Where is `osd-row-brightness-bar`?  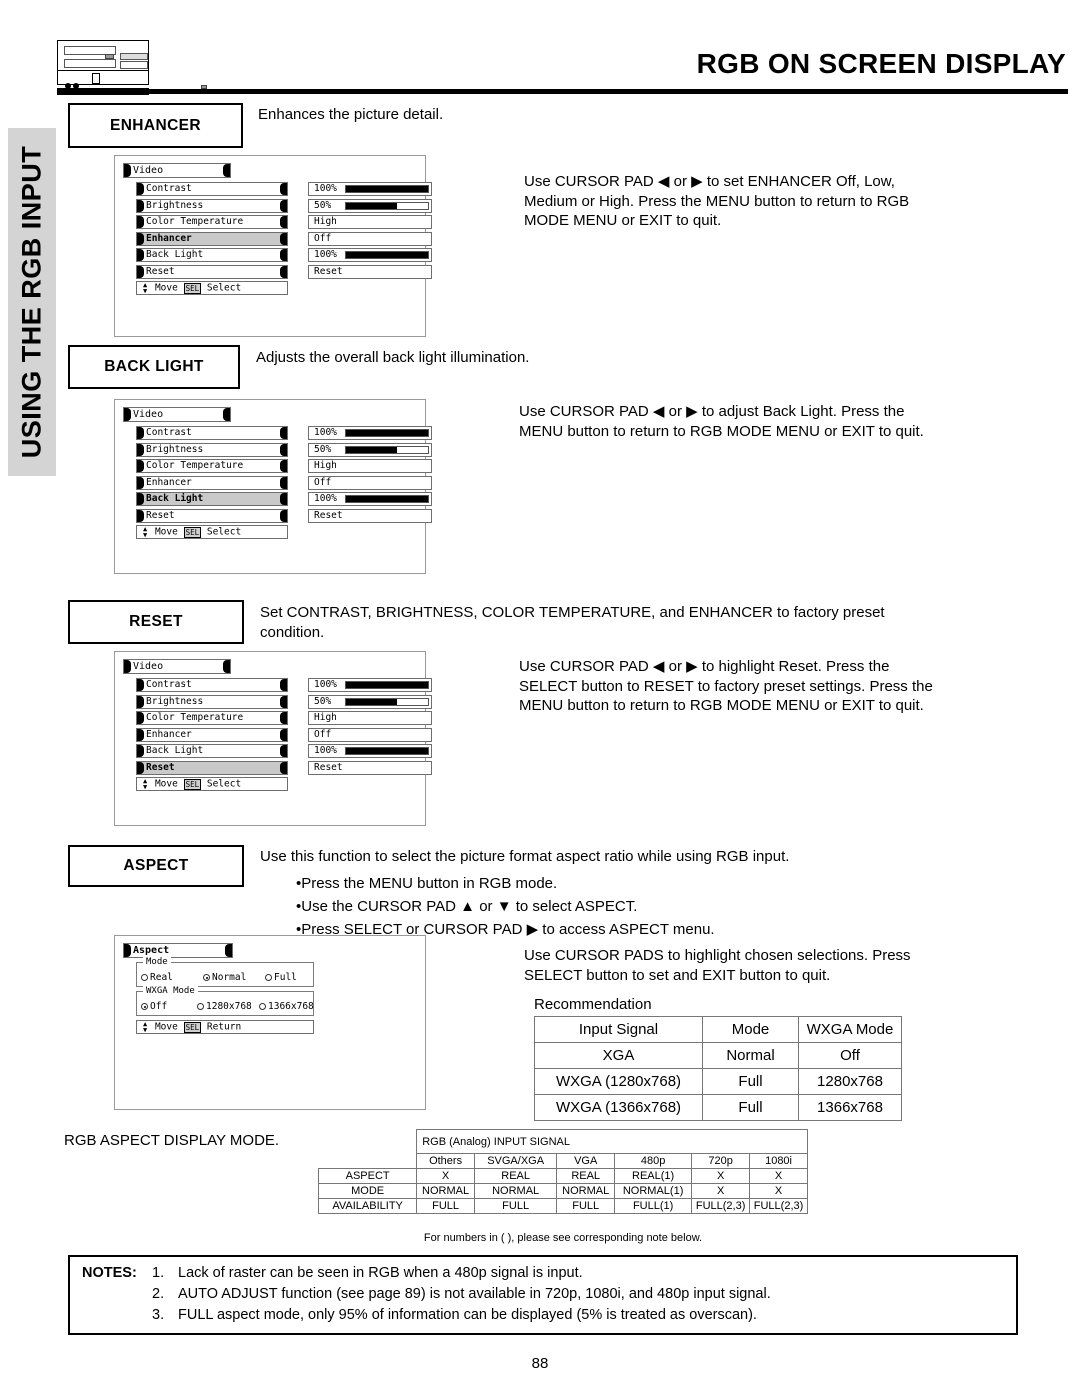 osd-row-brightness-bar is located at coordinates (387, 449).